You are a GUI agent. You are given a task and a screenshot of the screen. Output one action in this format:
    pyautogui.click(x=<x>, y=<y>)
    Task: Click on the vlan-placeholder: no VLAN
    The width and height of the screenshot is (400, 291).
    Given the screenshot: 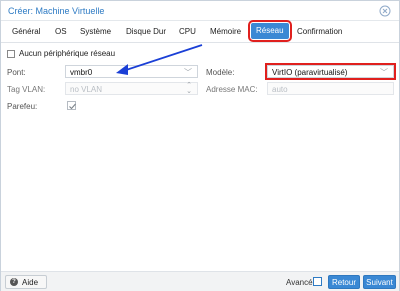 What is the action you would take?
    pyautogui.click(x=86, y=89)
    